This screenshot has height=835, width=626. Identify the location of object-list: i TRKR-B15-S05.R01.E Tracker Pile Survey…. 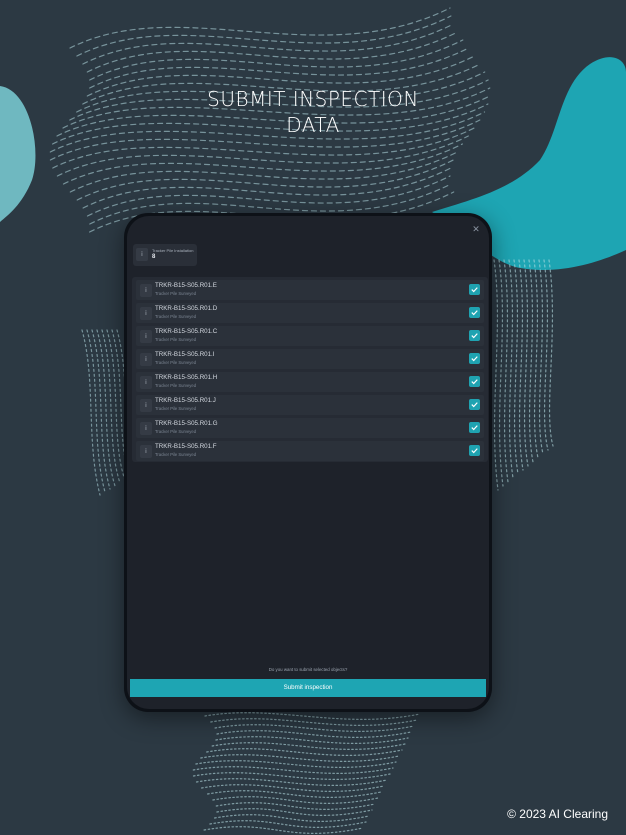
(310, 369).